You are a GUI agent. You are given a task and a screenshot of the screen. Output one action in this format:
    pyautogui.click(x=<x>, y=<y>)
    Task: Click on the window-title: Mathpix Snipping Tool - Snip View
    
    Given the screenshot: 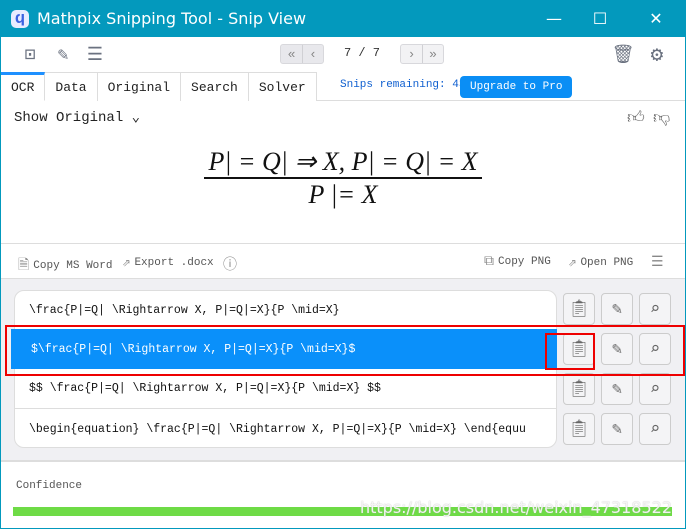 What is the action you would take?
    pyautogui.click(x=172, y=18)
    